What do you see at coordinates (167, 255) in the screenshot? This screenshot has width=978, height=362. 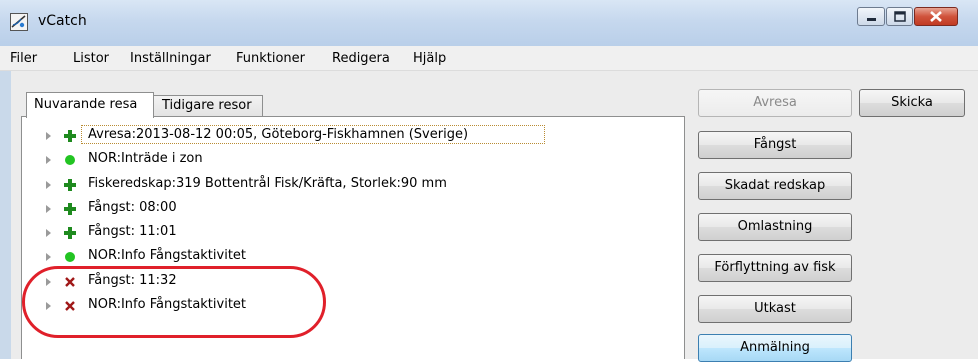 I see `tree-item-label: NOR:Info Fångstaktivitet` at bounding box center [167, 255].